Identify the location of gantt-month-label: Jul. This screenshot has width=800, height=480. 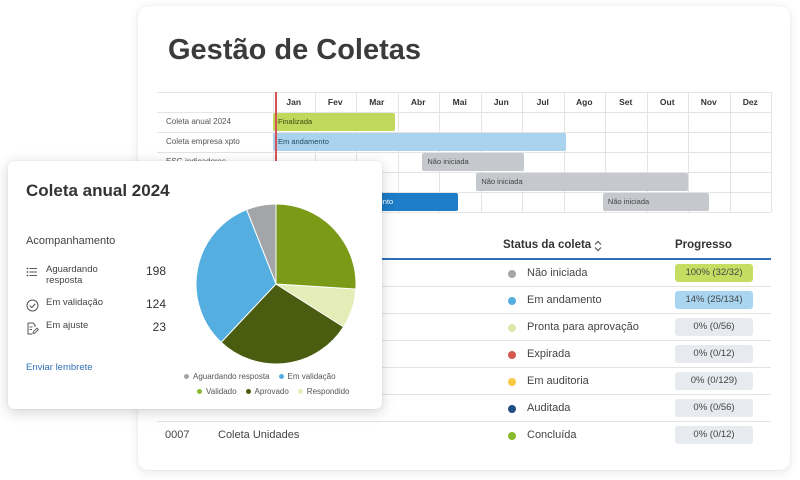
(542, 102).